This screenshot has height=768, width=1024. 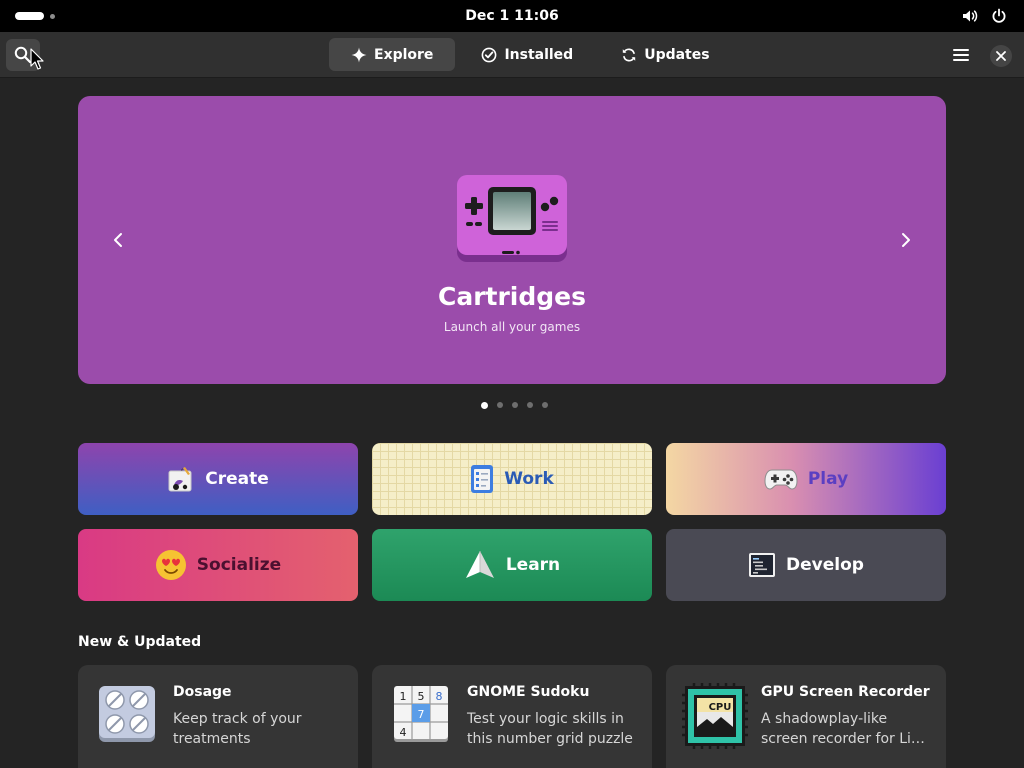 I want to click on workspace-dot, so click(x=52, y=16).